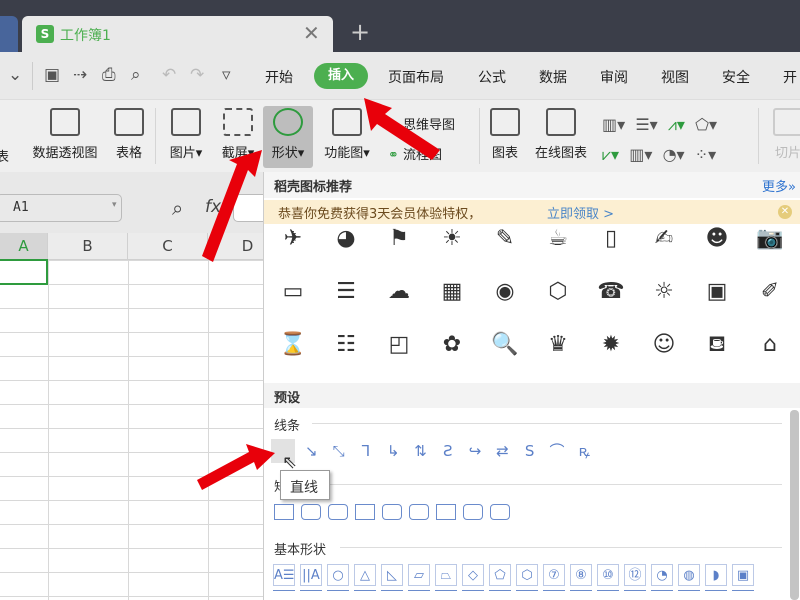  I want to click on dropdown-chevron-icon: ⌄, so click(15, 75).